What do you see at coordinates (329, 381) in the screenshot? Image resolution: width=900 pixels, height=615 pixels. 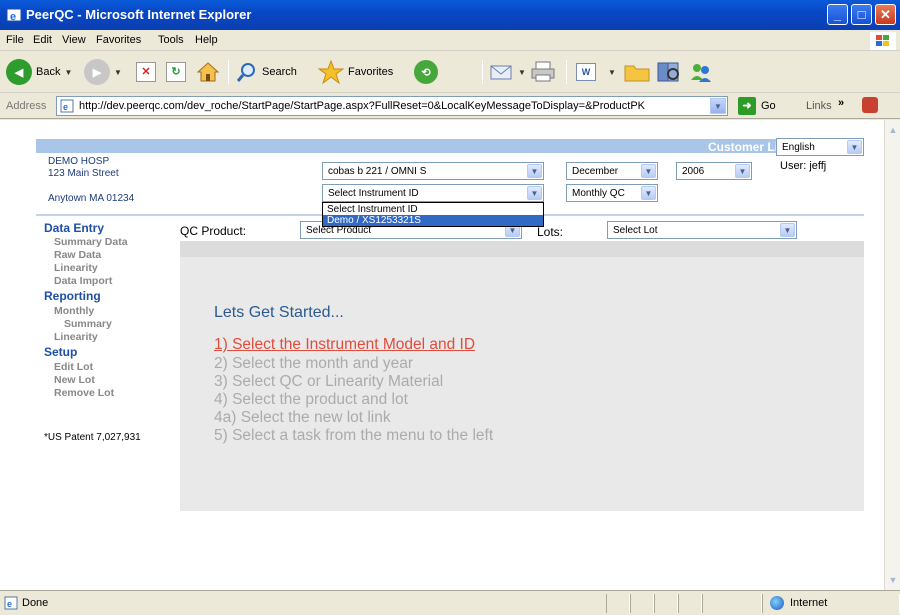 I see `step-3: 3) Select QC or Linearity Material` at bounding box center [329, 381].